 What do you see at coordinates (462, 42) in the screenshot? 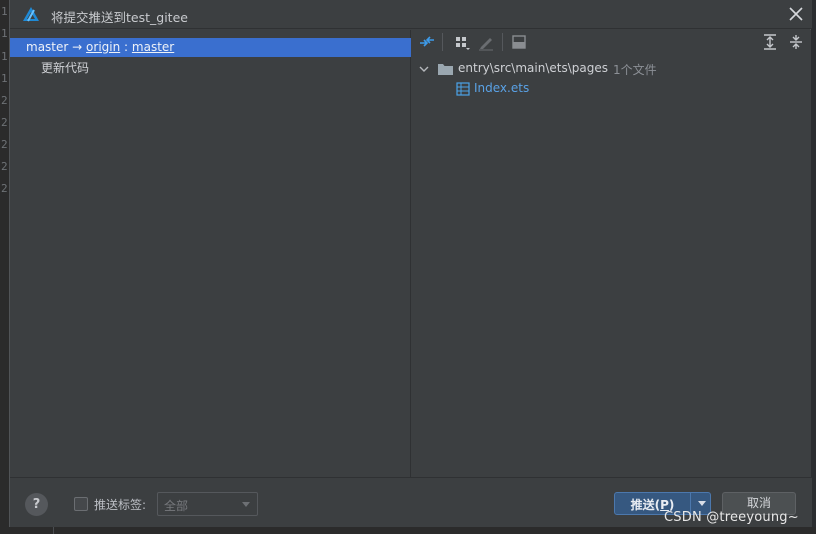
I see `group-by-icon` at bounding box center [462, 42].